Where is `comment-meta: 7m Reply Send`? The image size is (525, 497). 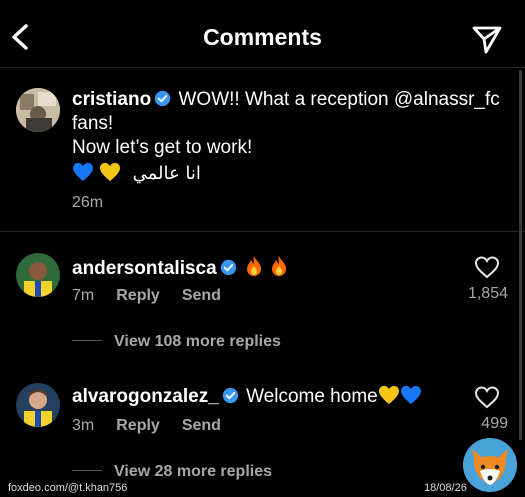 comment-meta: 7m Reply Send is located at coordinates (157, 296).